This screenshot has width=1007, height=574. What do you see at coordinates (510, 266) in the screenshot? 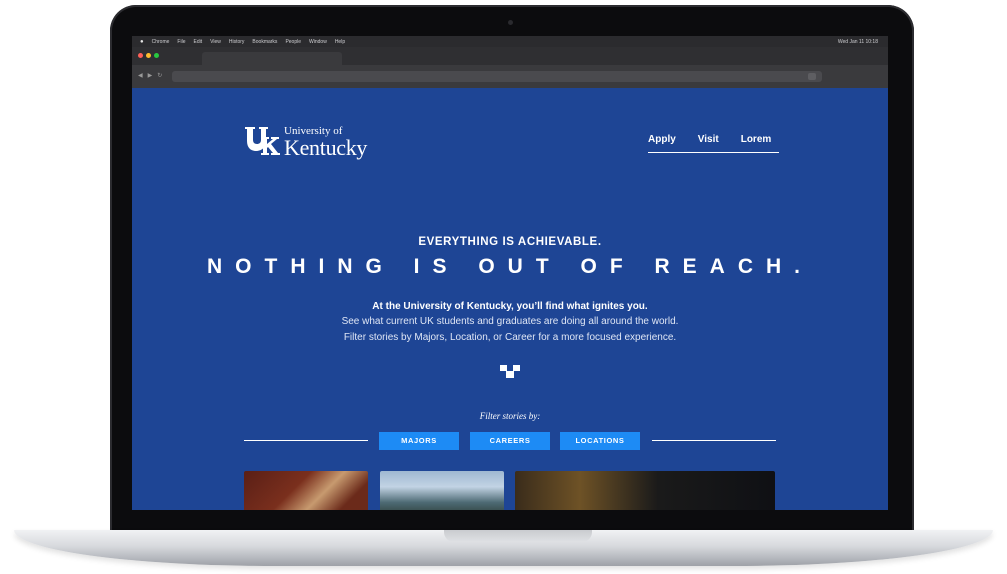
I see `hero-headline: NOTHING IS OUT OF REACH.` at bounding box center [510, 266].